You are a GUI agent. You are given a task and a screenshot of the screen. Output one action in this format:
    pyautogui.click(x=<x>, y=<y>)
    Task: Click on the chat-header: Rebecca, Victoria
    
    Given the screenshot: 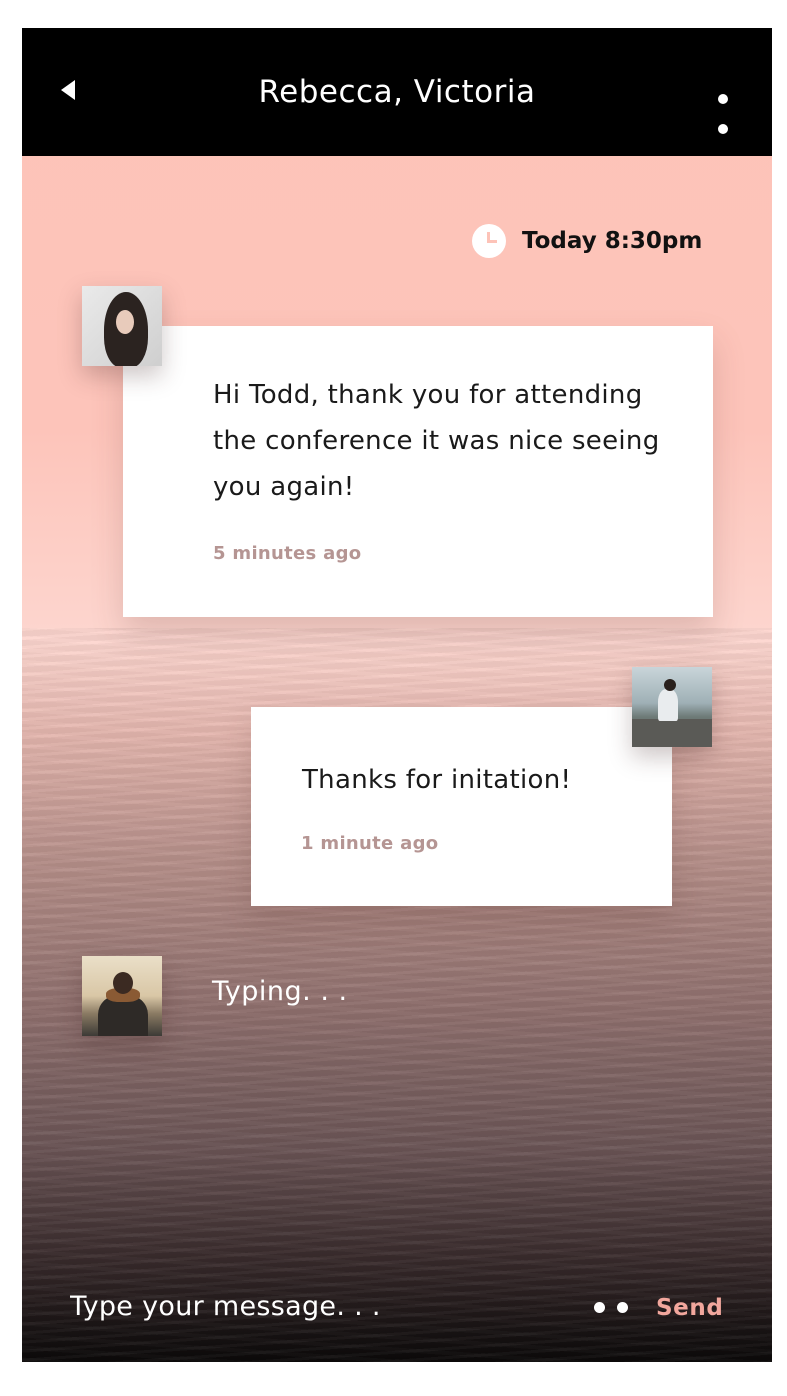 What is the action you would take?
    pyautogui.click(x=397, y=92)
    